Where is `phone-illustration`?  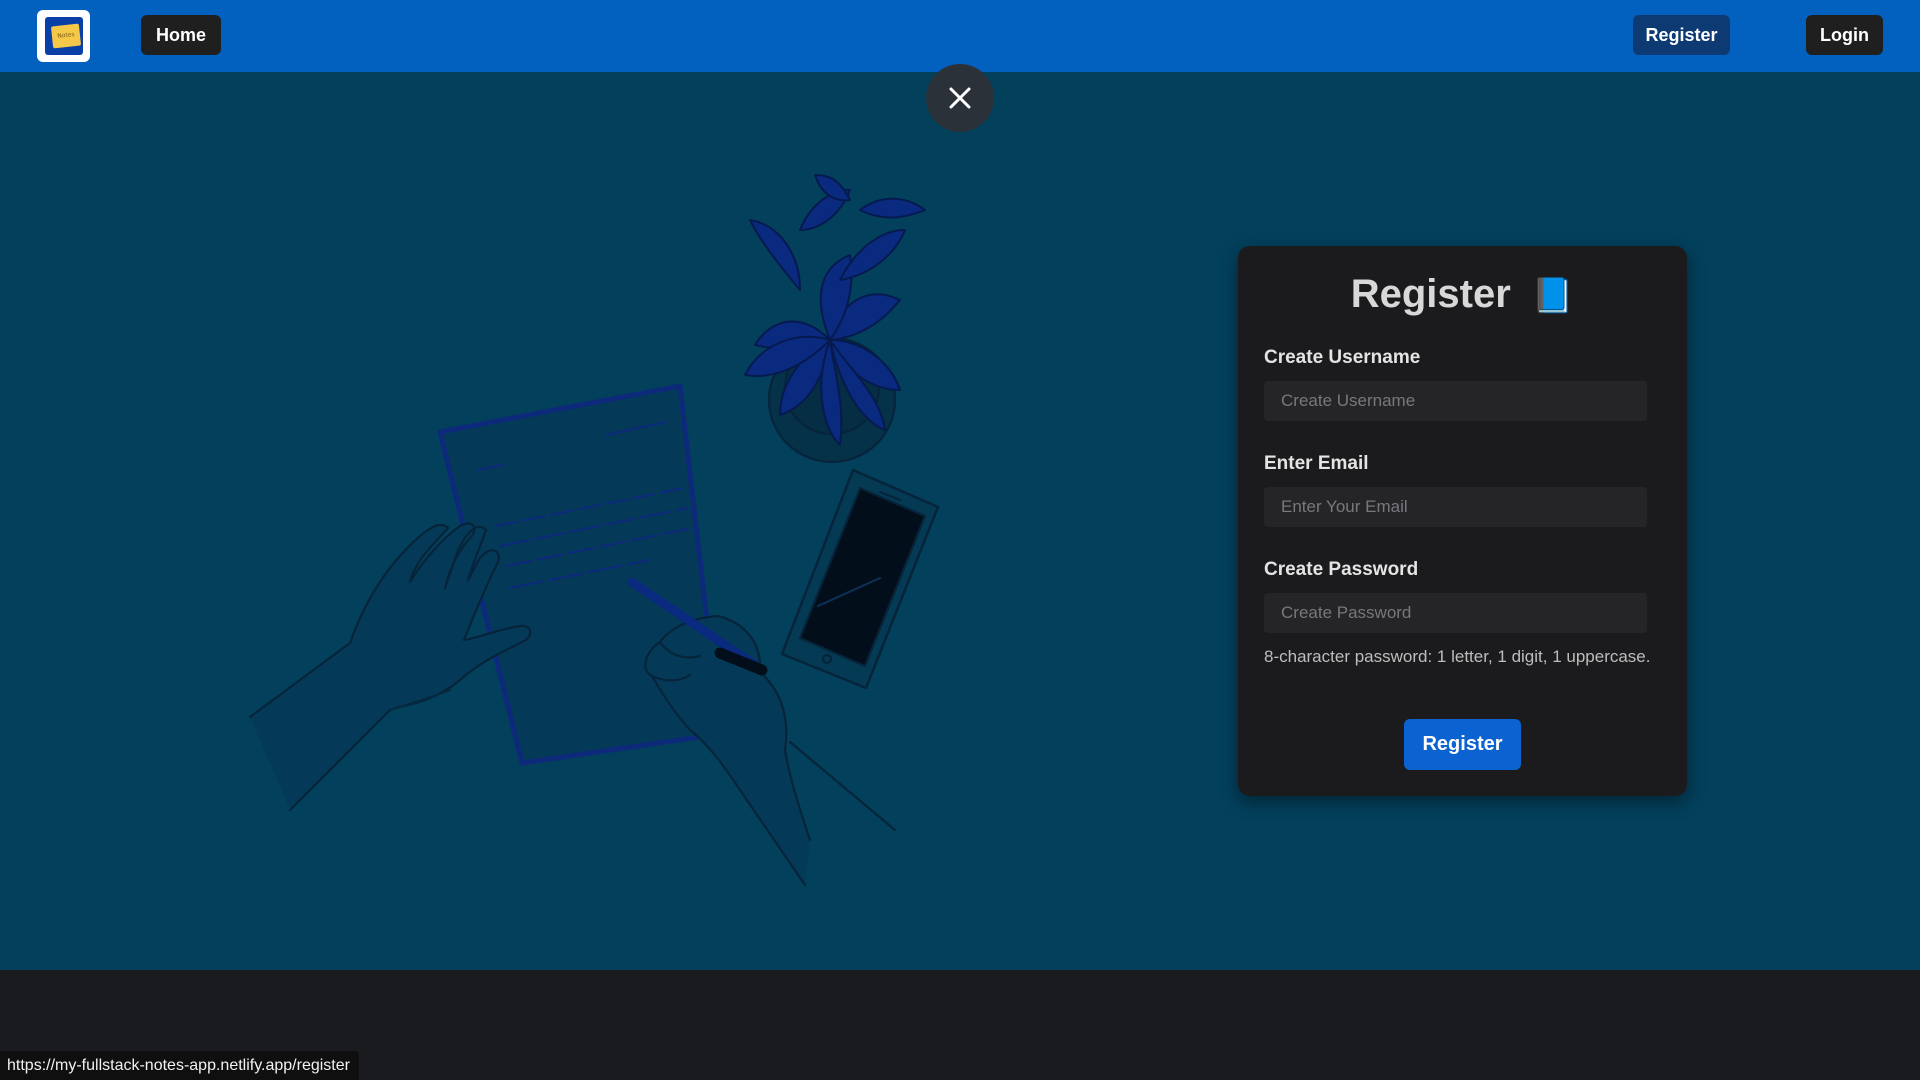 phone-illustration is located at coordinates (860, 579).